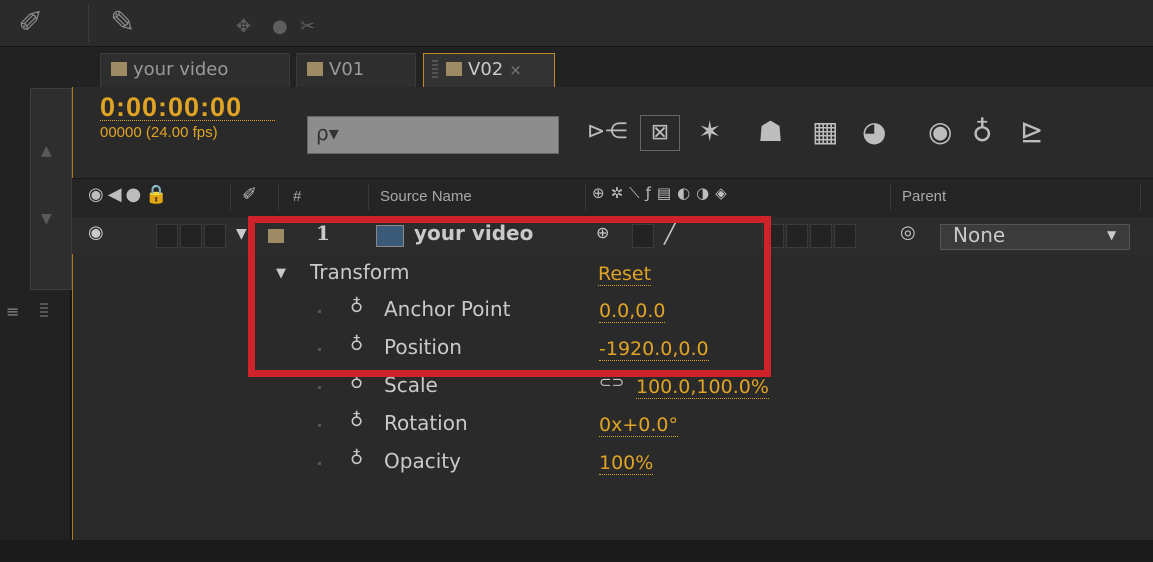  Describe the element at coordinates (15, 312) in the screenshot. I see `panel-menu-icon-2: ≡` at that location.